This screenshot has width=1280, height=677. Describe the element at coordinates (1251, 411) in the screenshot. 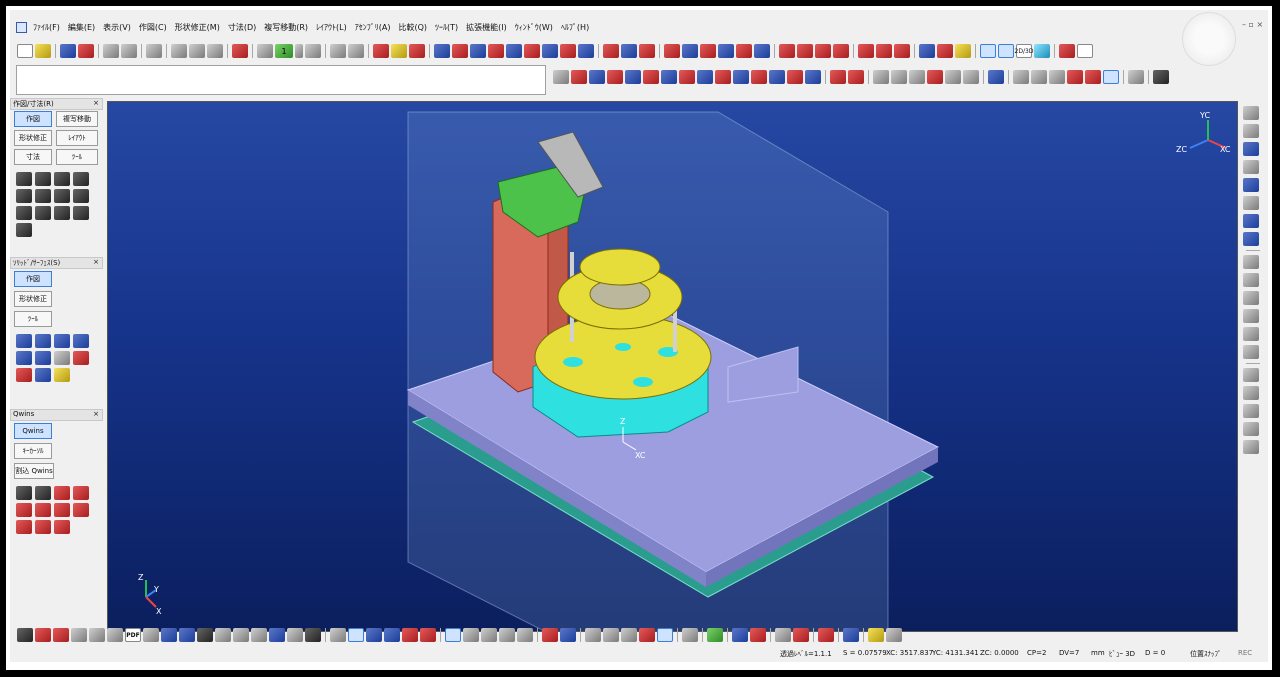

I see `grid-3-icon` at that location.